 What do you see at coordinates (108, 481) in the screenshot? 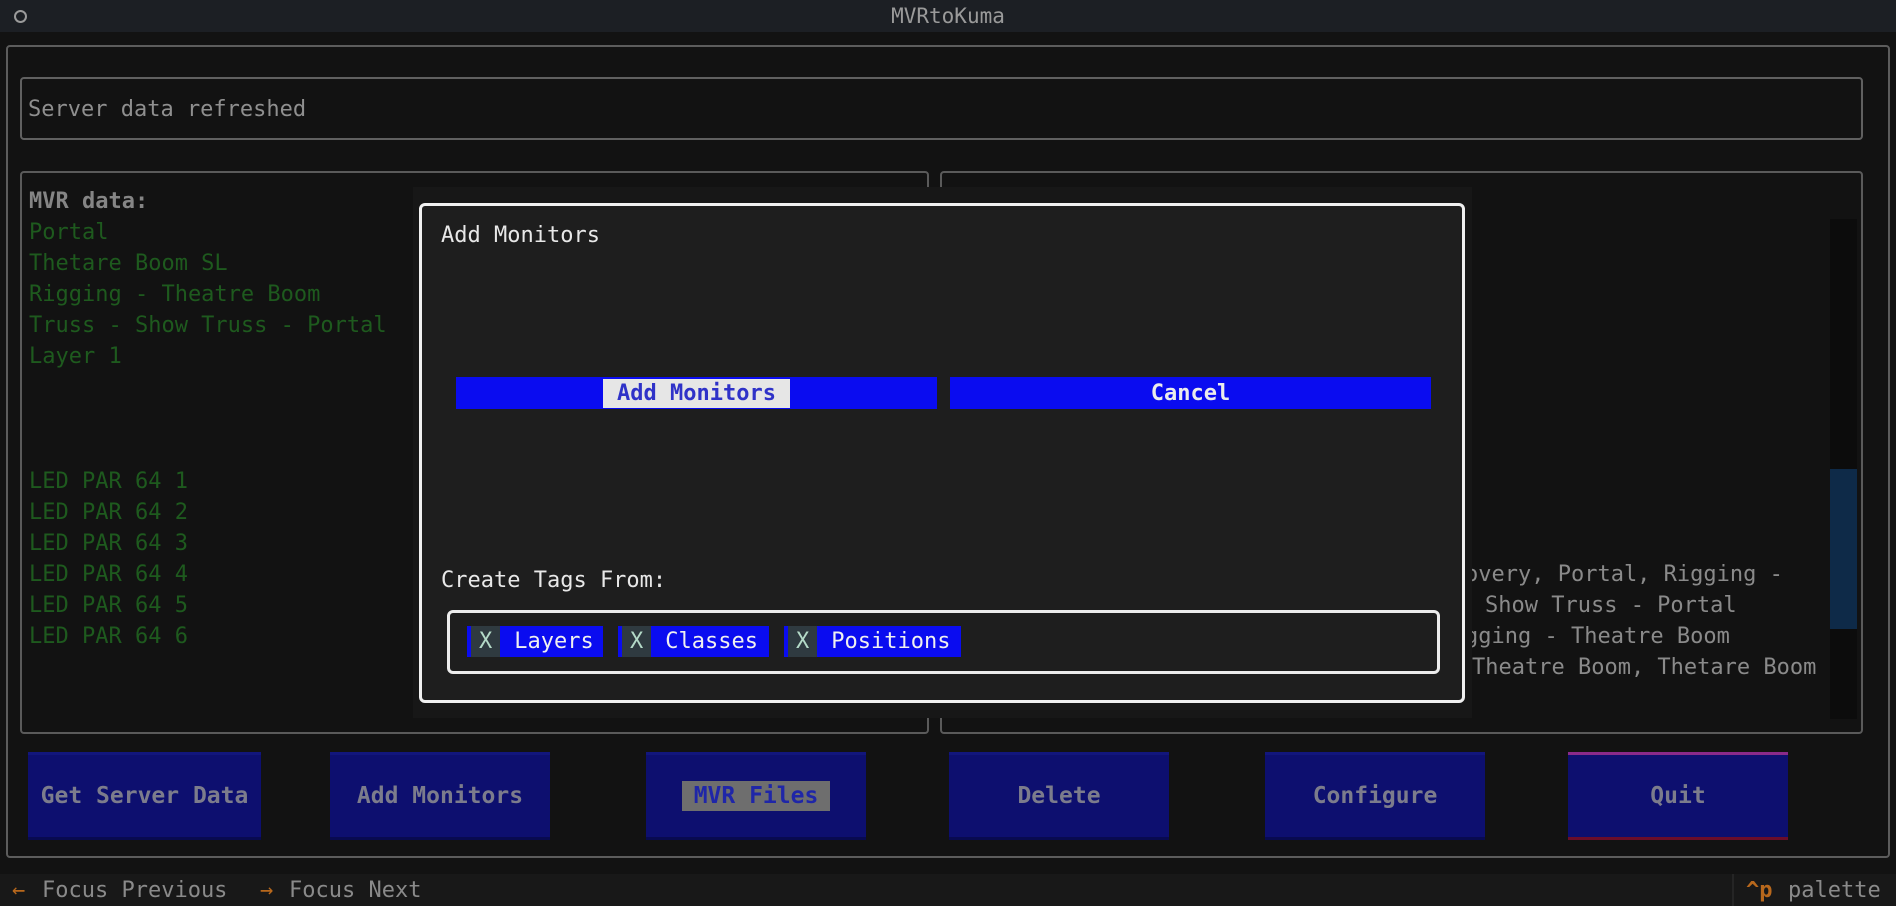
I see `mvr-fixture-item: LED PAR 64 1` at bounding box center [108, 481].